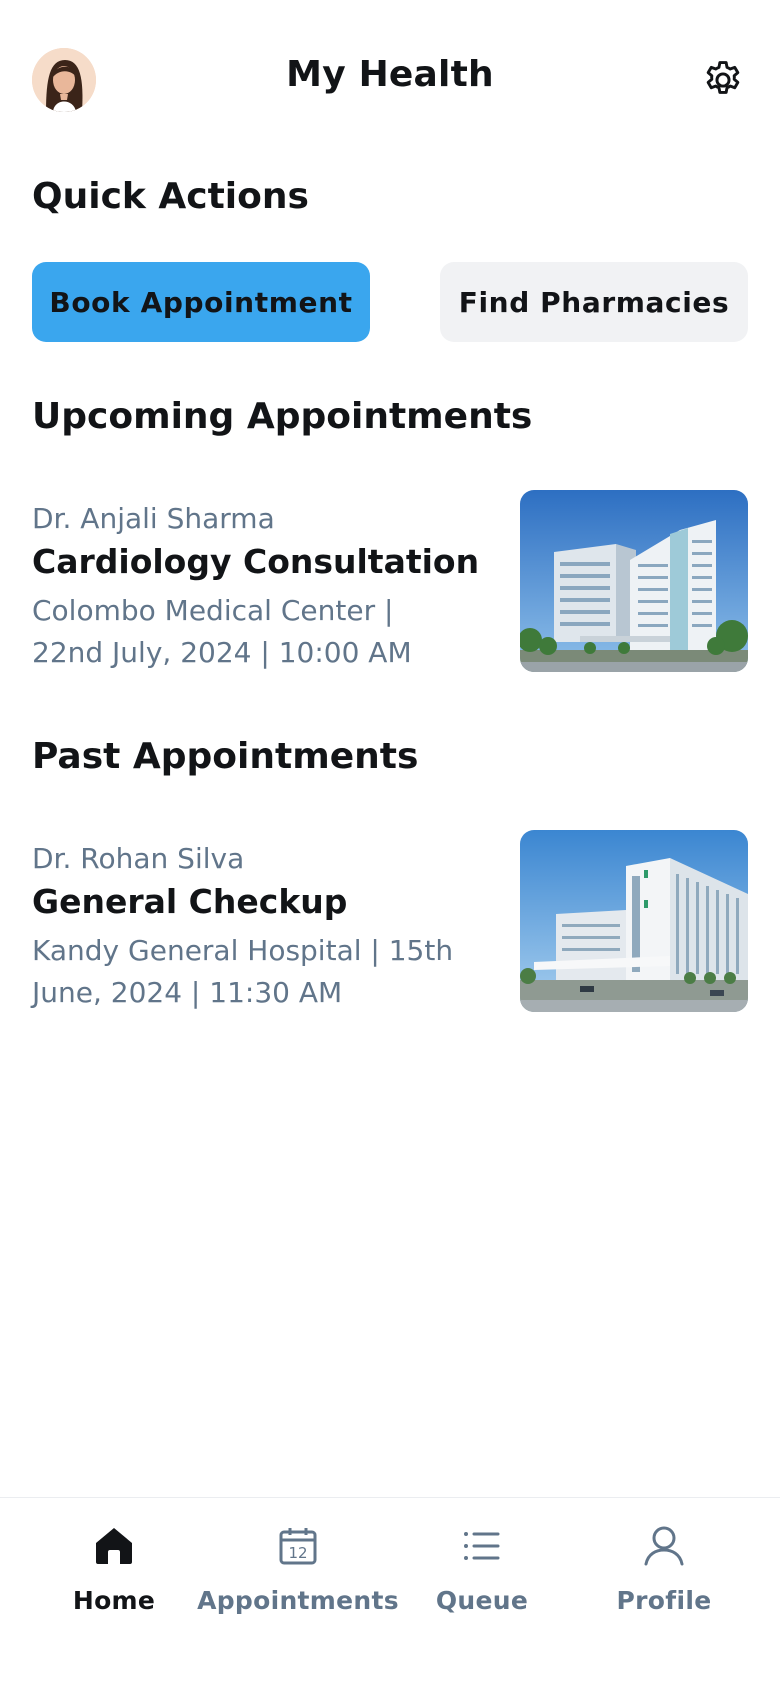 The height and width of the screenshot is (1688, 780). Describe the element at coordinates (153, 518) in the screenshot. I see `doctor-name: Dr. Anjali Sharma` at that location.